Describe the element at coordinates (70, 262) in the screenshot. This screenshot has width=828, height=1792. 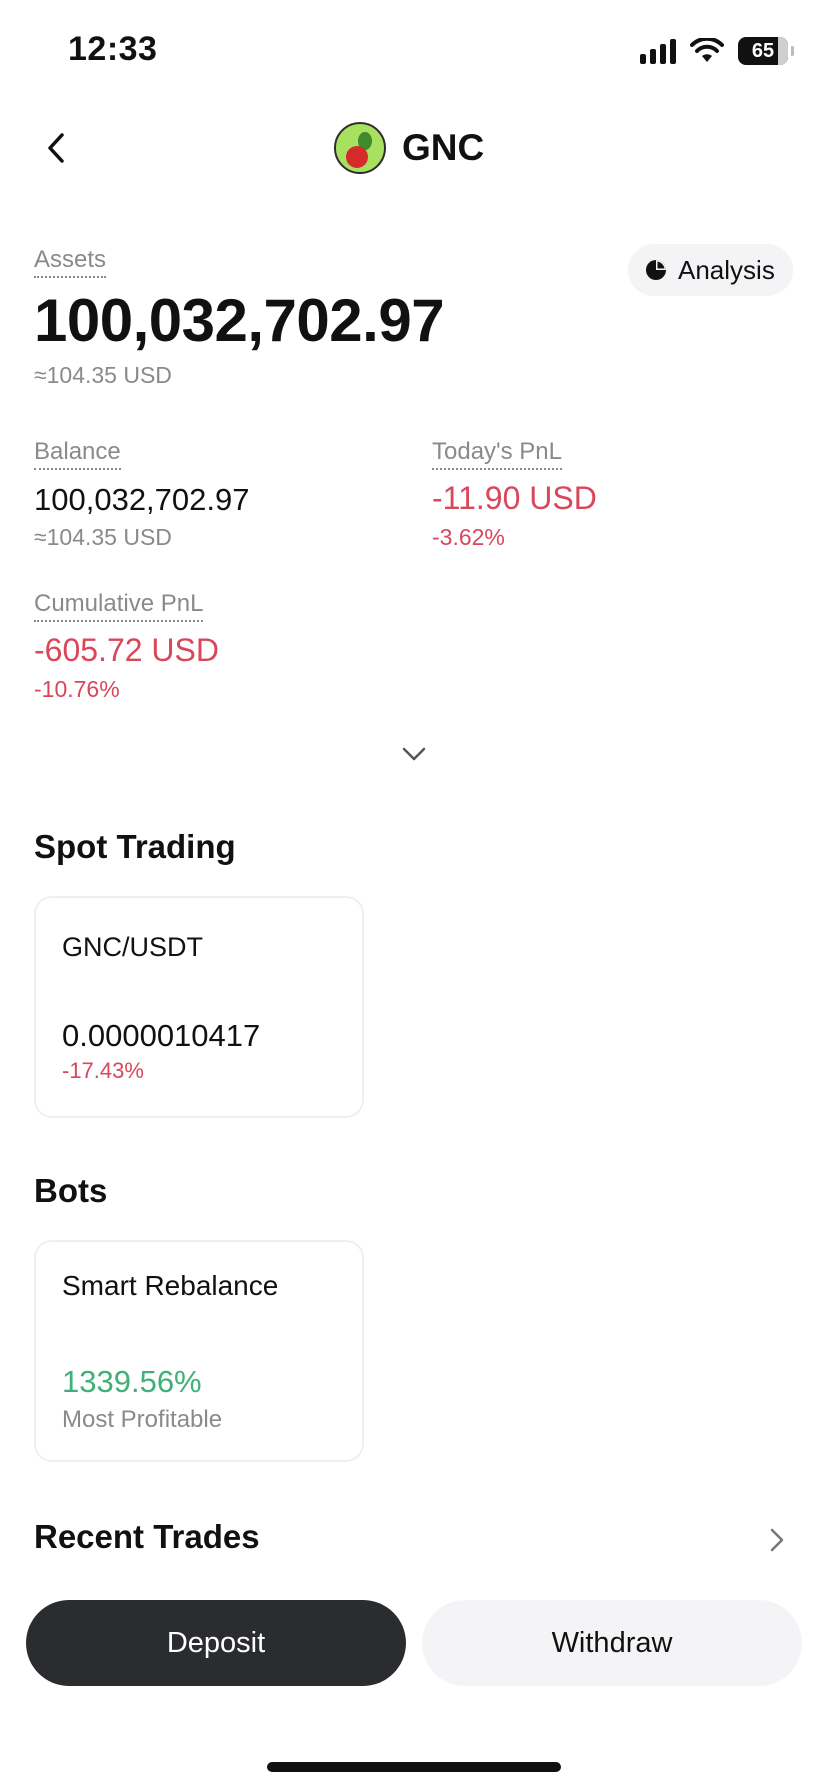
I see `assets-label: Assets` at that location.